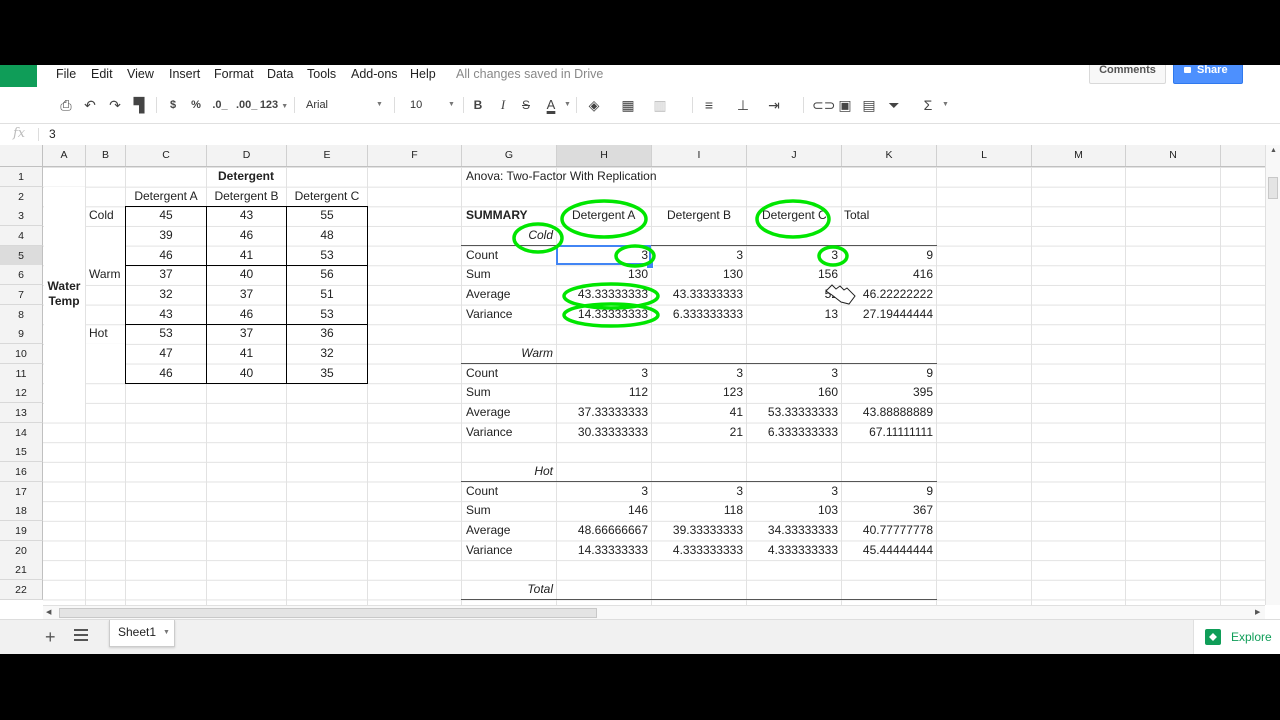 The image size is (1280, 720). I want to click on text-wrap-icon: ⇥, so click(774, 105).